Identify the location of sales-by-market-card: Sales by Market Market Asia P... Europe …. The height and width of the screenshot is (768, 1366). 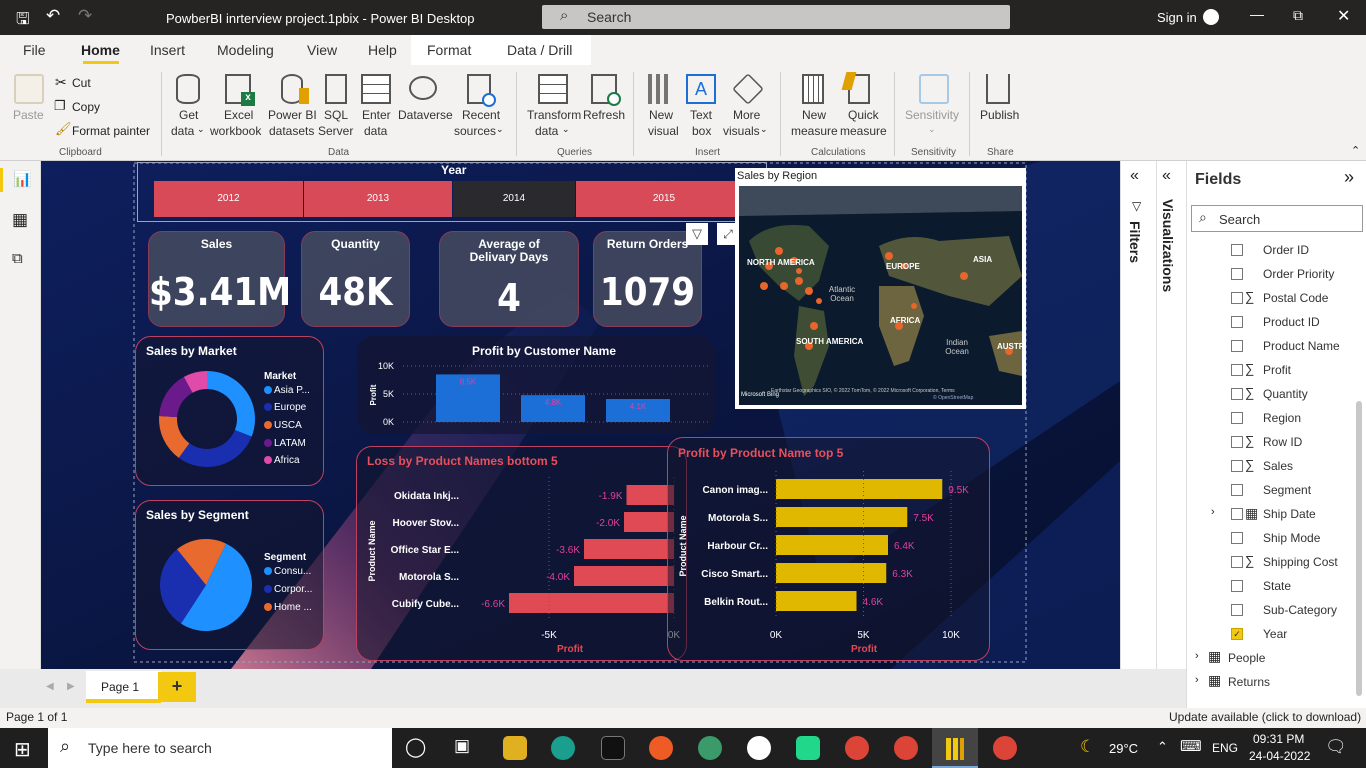
(229, 411).